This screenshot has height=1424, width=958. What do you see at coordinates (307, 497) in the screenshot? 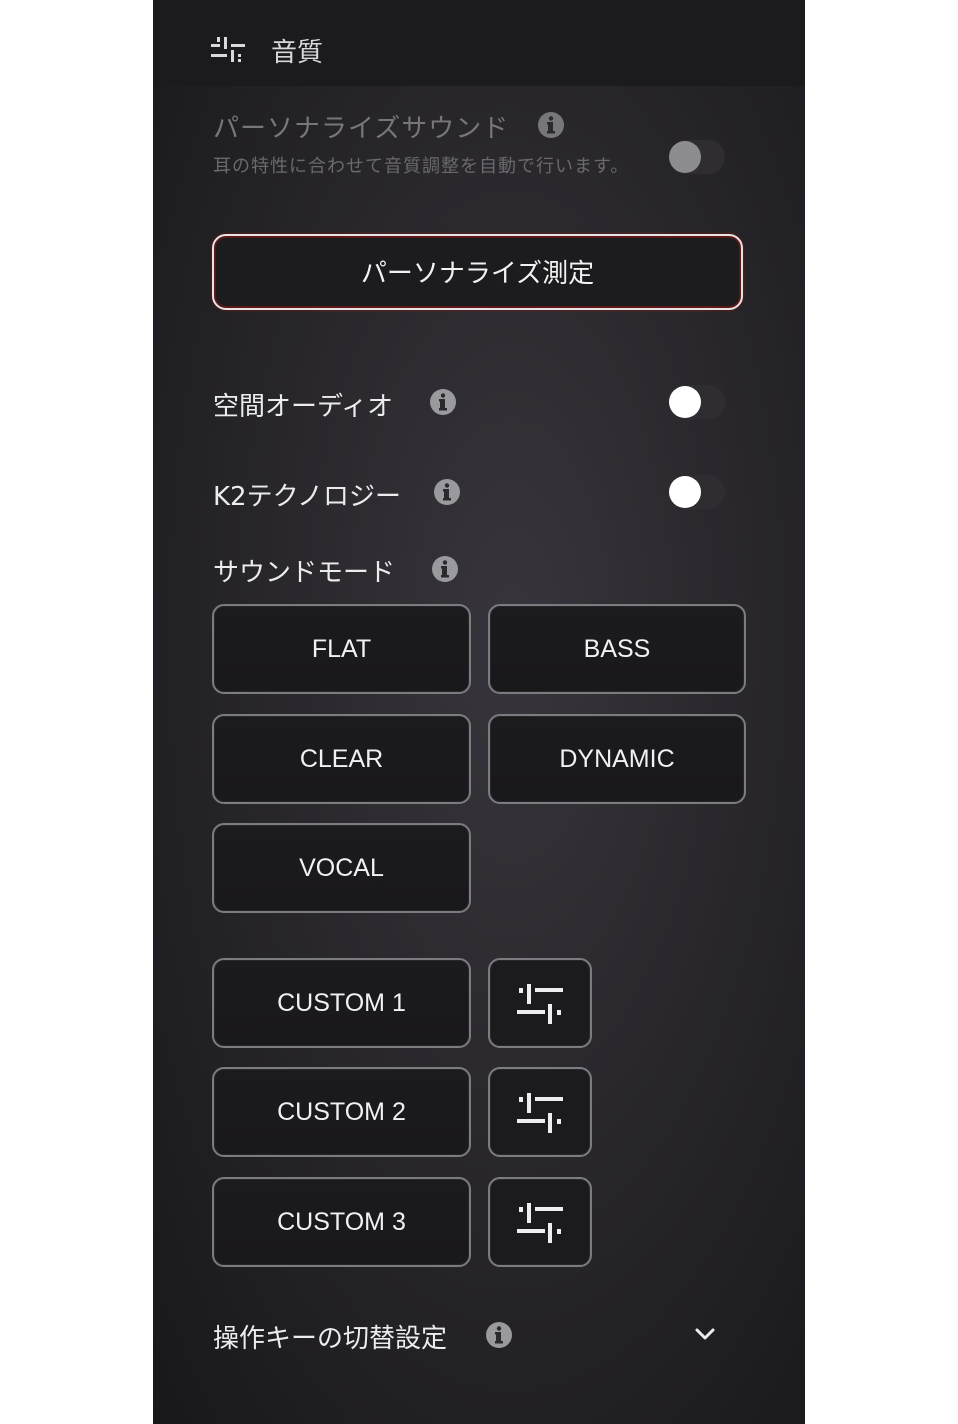
I see `k2-technology-label: K2テクノロジー` at bounding box center [307, 497].